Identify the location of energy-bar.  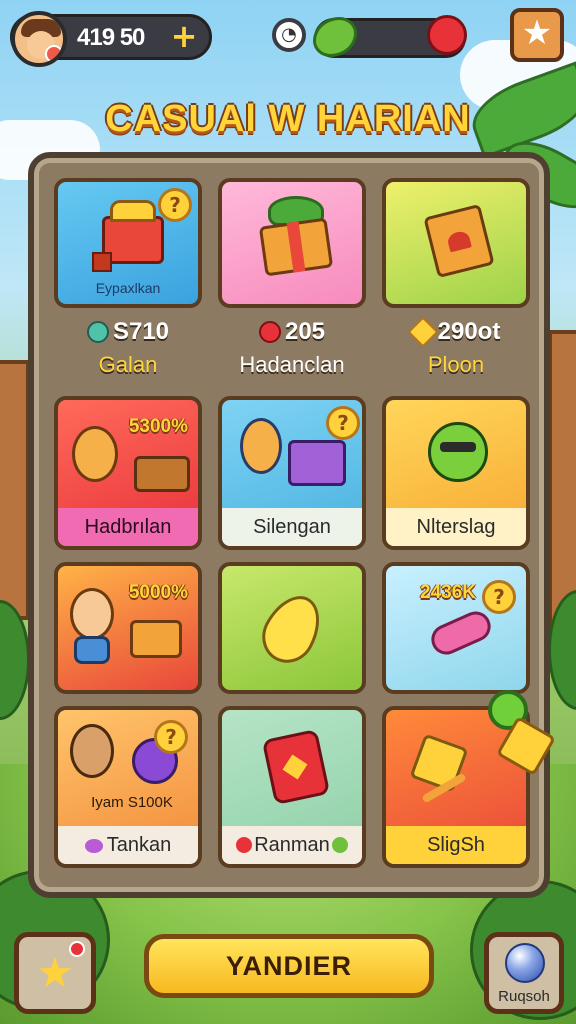
(390, 36).